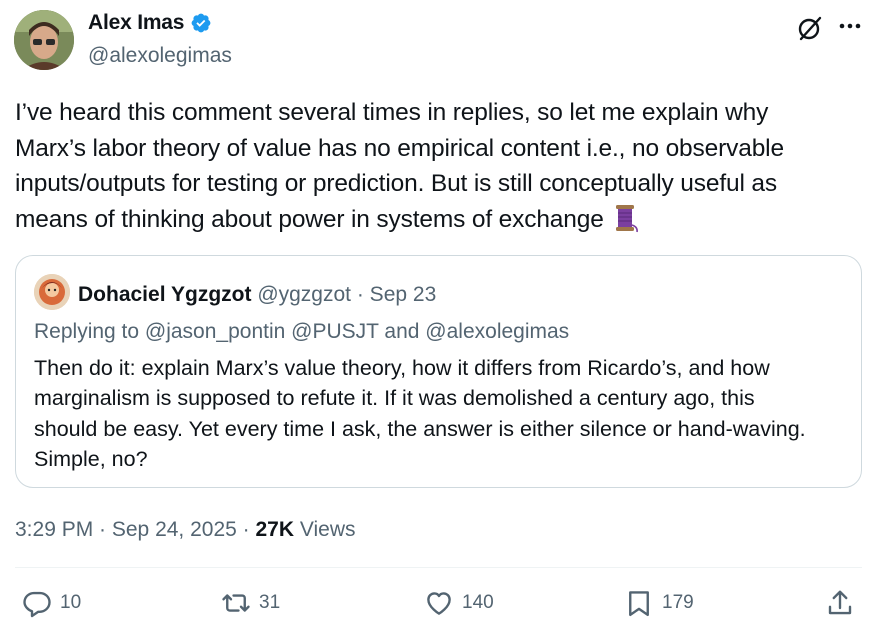  I want to click on repost-button: 31, so click(250, 603).